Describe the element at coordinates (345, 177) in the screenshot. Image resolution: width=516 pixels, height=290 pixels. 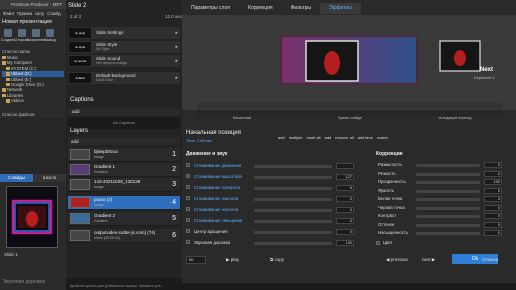
I see `row-value: 127` at that location.